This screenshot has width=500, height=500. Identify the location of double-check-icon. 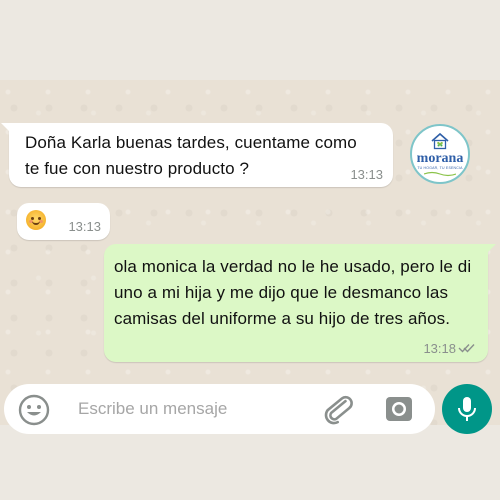
(466, 348).